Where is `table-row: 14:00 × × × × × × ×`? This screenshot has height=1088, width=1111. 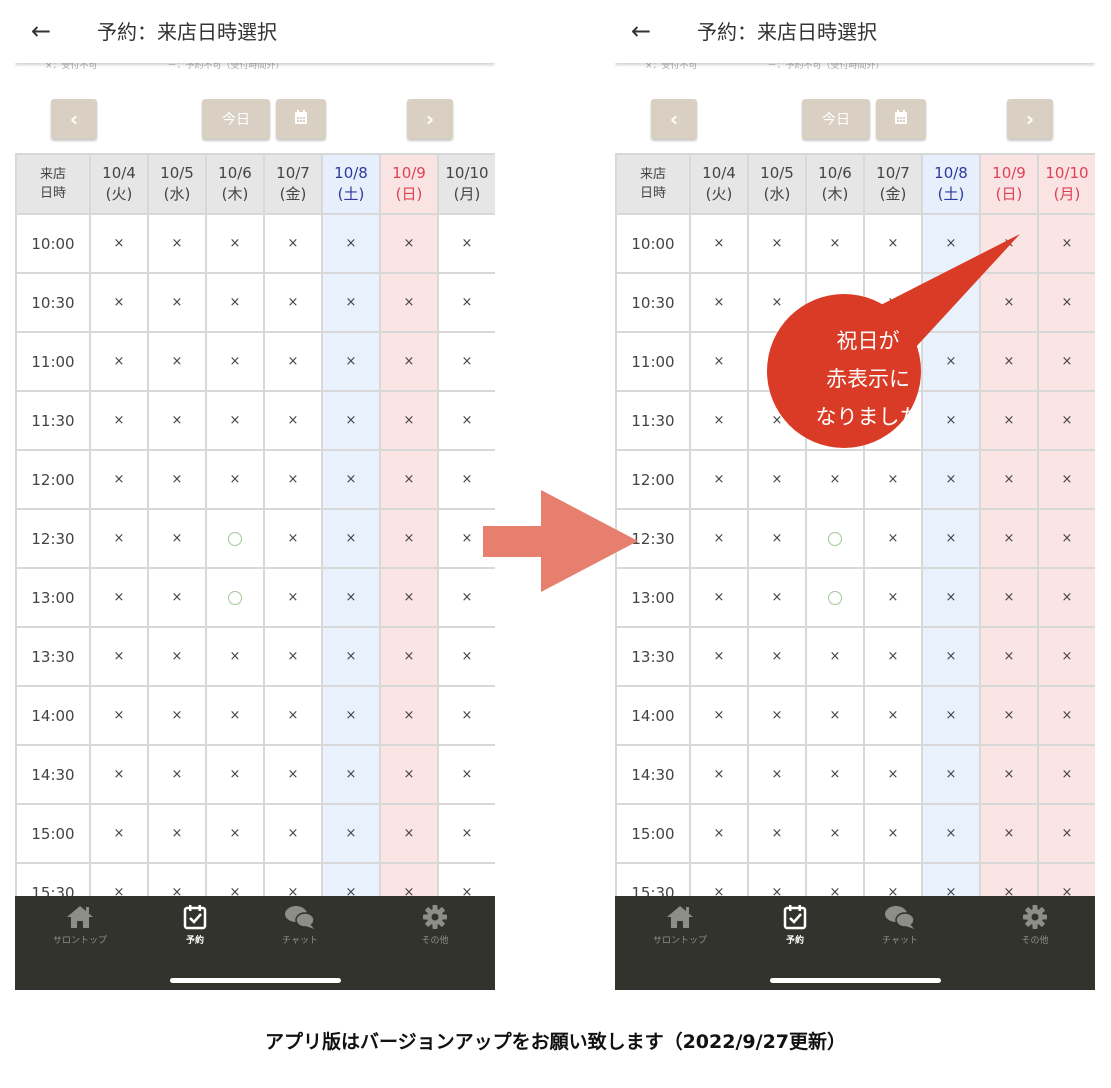
table-row: 14:00 × × × × × × × is located at coordinates (855, 715).